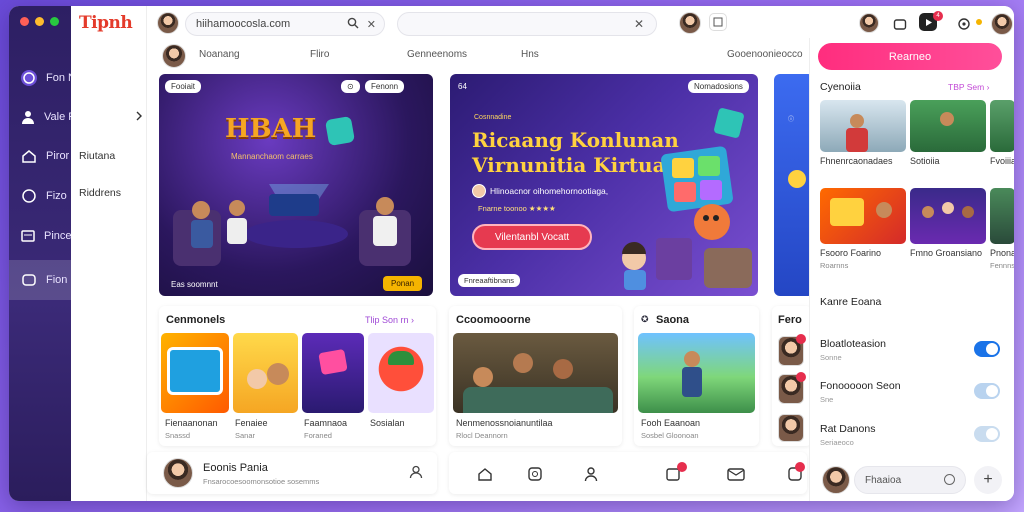 The height and width of the screenshot is (512, 1024). I want to click on panel-see-all-link: TBP Sem ›, so click(968, 87).